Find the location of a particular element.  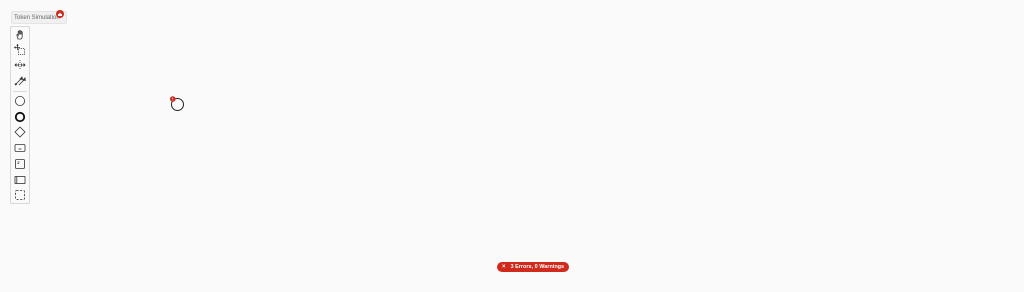

start-event is located at coordinates (178, 106).